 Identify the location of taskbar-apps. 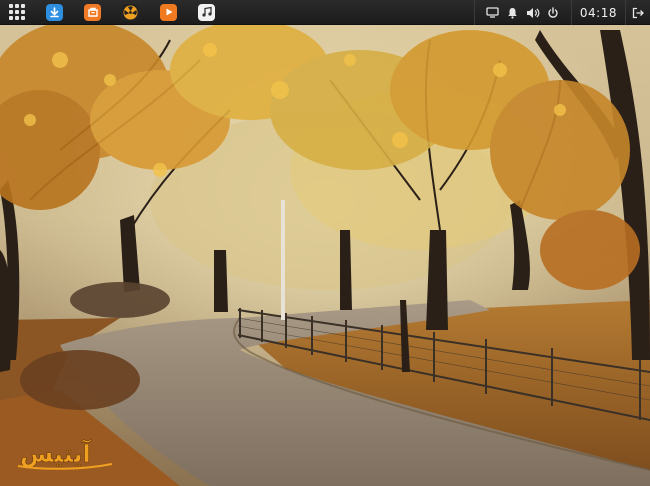
(141, 12).